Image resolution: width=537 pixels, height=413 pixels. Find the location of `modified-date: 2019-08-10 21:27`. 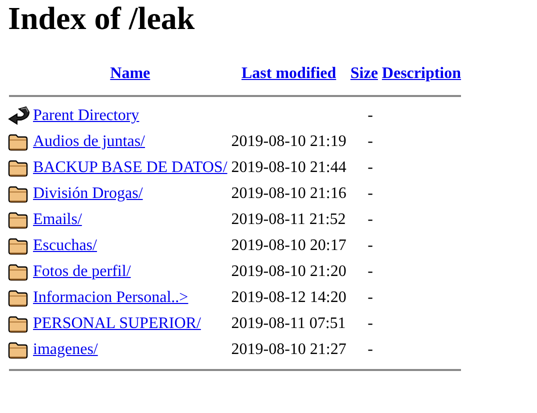

modified-date: 2019-08-10 21:27 is located at coordinates (288, 349).